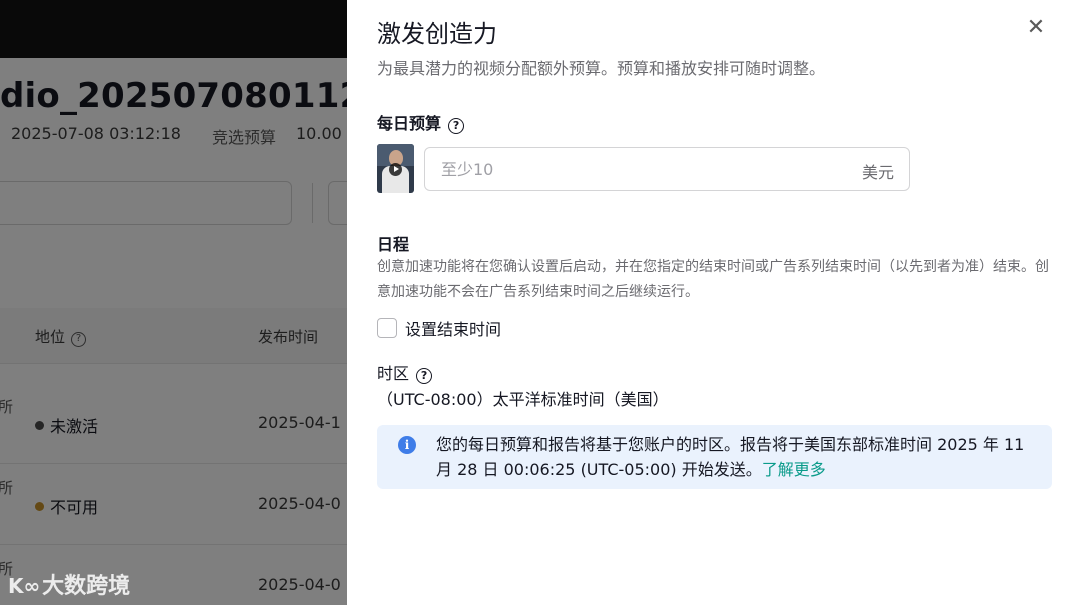 This screenshot has height=605, width=1080. I want to click on daily-budget-field: 美元, so click(667, 169).